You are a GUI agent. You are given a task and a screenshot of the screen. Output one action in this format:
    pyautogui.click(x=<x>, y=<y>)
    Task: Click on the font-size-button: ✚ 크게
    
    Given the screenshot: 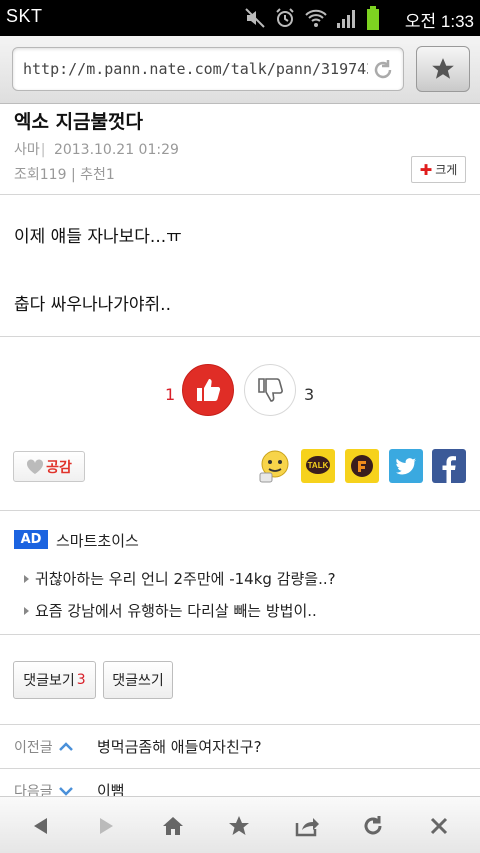 What is the action you would take?
    pyautogui.click(x=438, y=169)
    